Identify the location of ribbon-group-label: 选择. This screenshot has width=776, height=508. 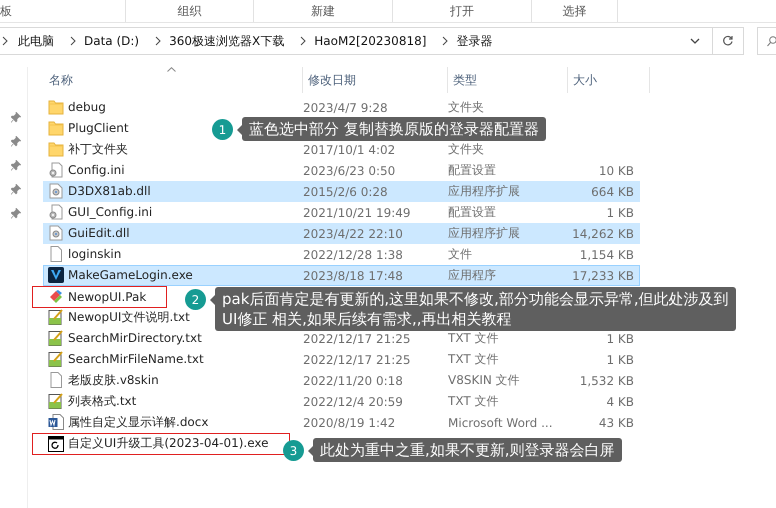
(574, 11).